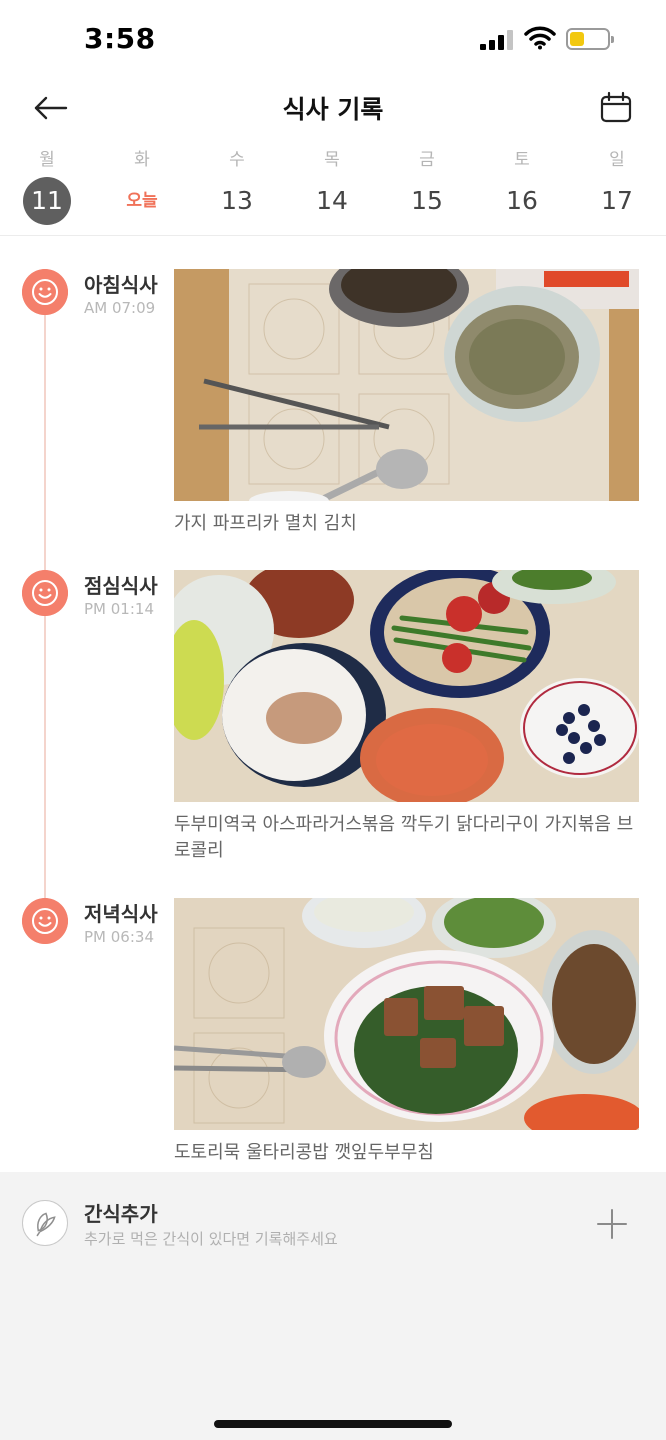 The image size is (666, 1440). I want to click on plus-icon, so click(612, 1224).